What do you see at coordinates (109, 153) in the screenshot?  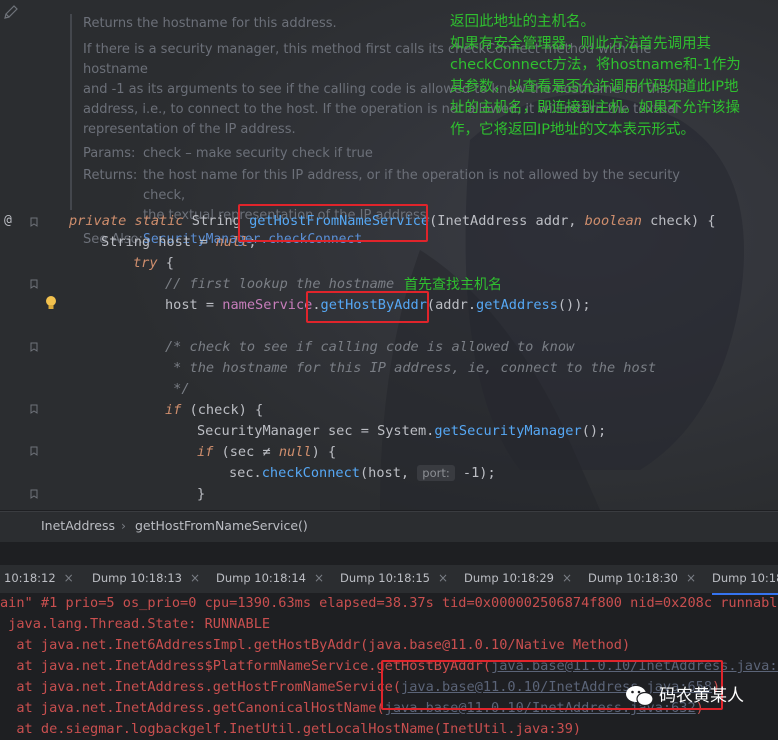 I see `doc-params-label: Params:` at bounding box center [109, 153].